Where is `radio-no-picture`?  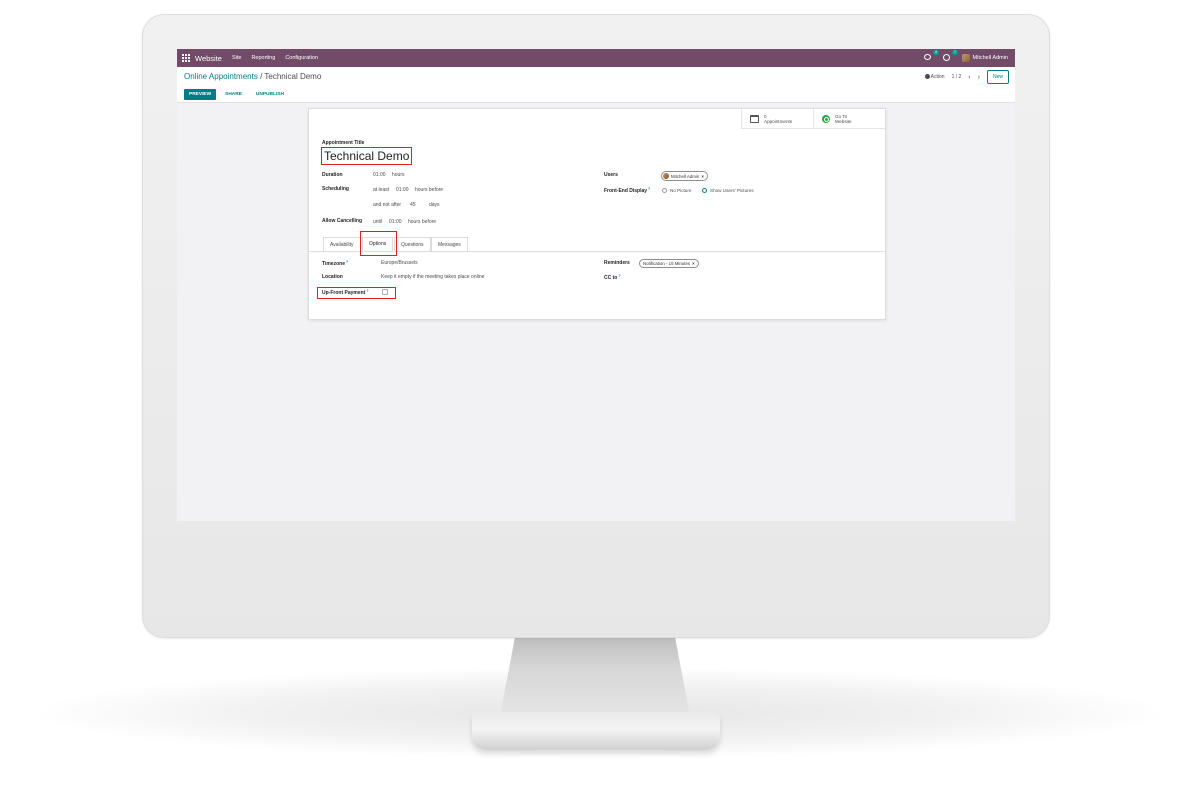 radio-no-picture is located at coordinates (664, 190).